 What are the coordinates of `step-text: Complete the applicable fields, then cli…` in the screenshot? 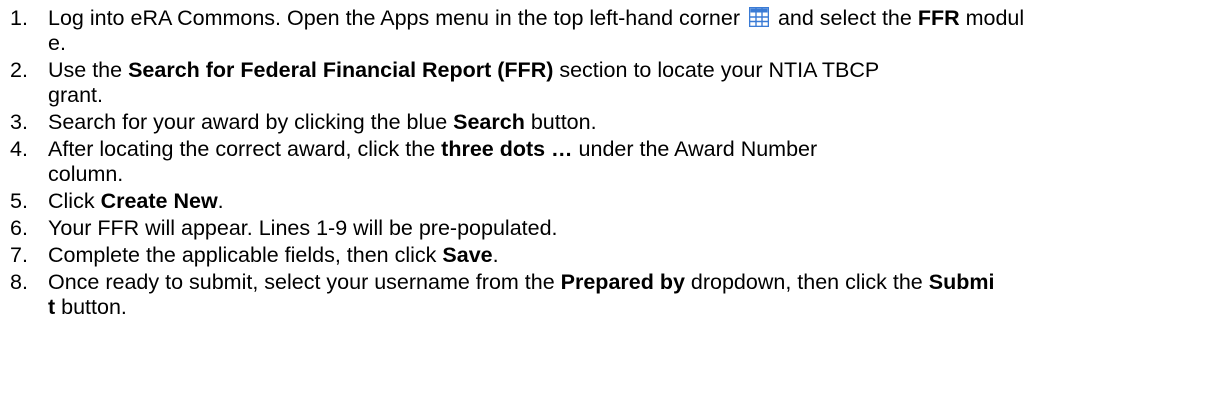 It's located at (273, 255).